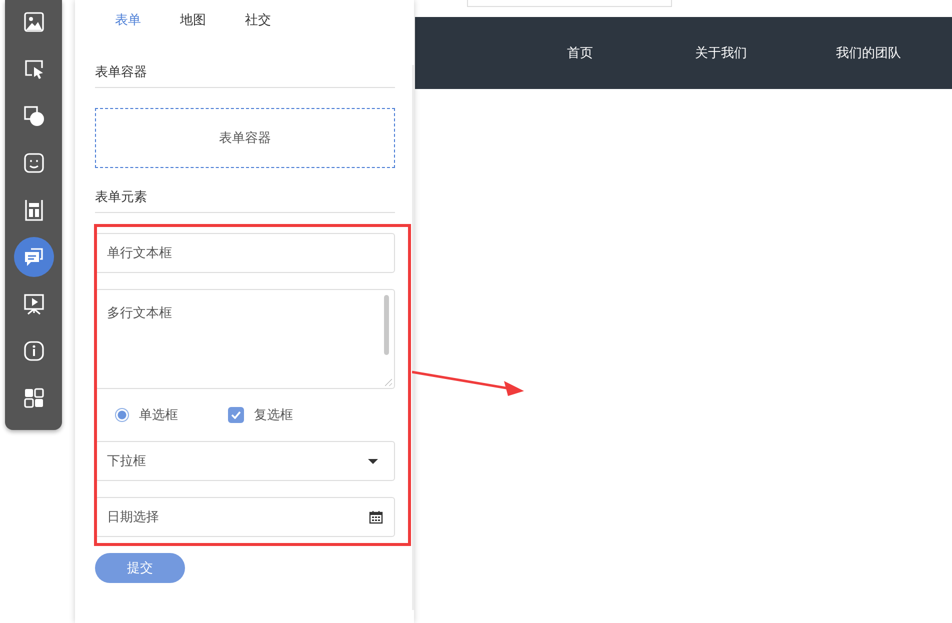 This screenshot has width=952, height=623. I want to click on tab: 地图, so click(193, 20).